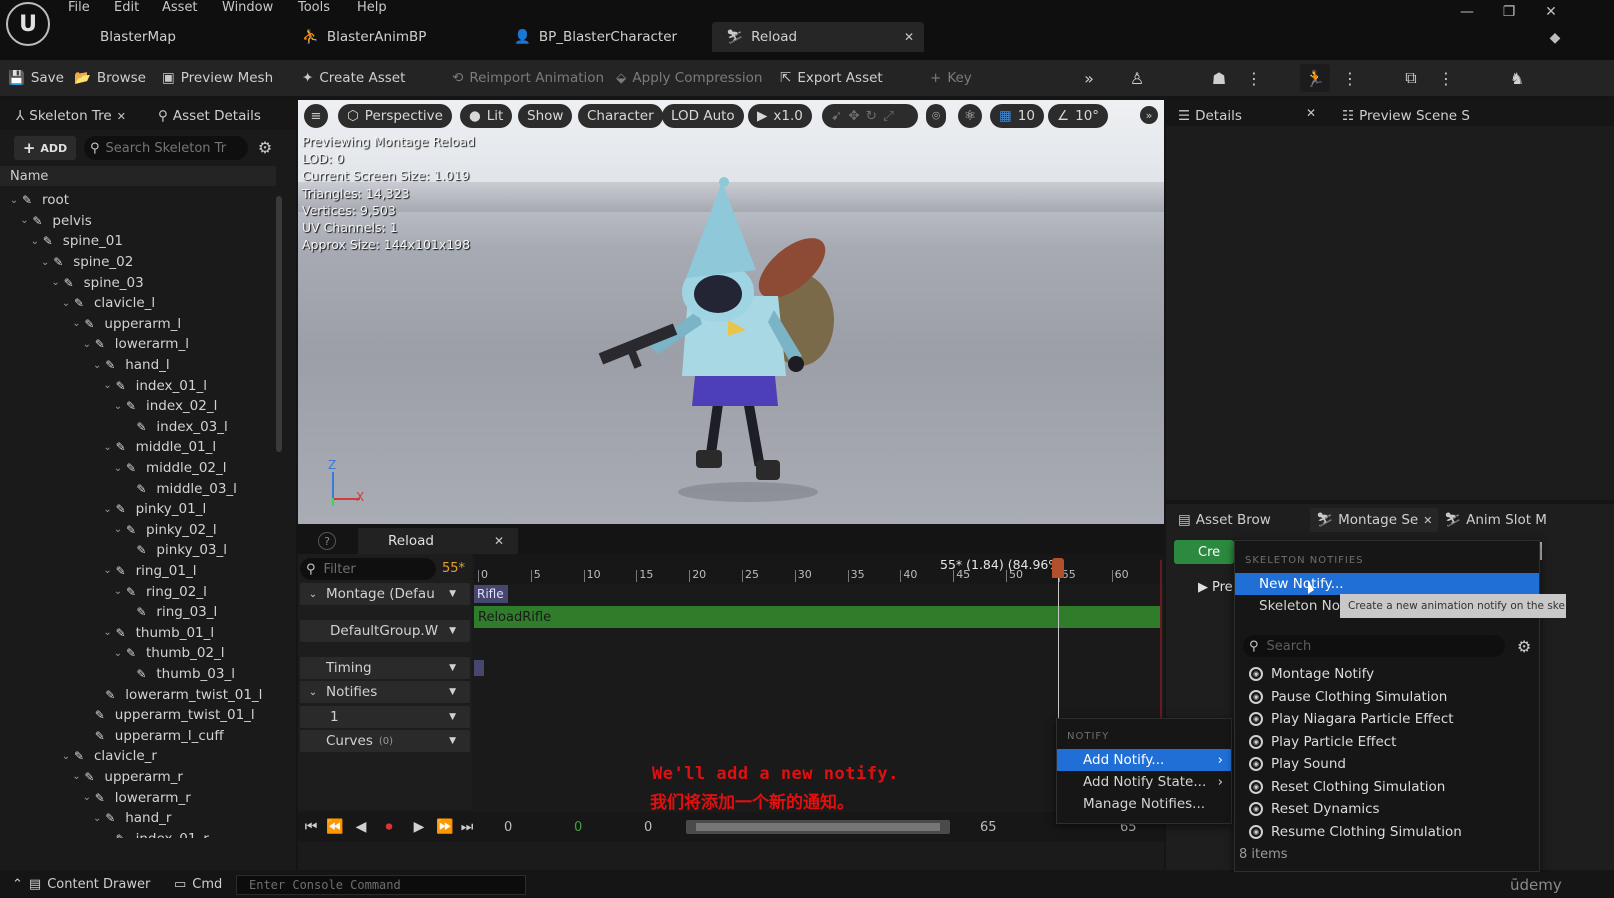 Image resolution: width=1614 pixels, height=898 pixels. What do you see at coordinates (141, 427) in the screenshot?
I see `bone-row: ✎ index_03_l` at bounding box center [141, 427].